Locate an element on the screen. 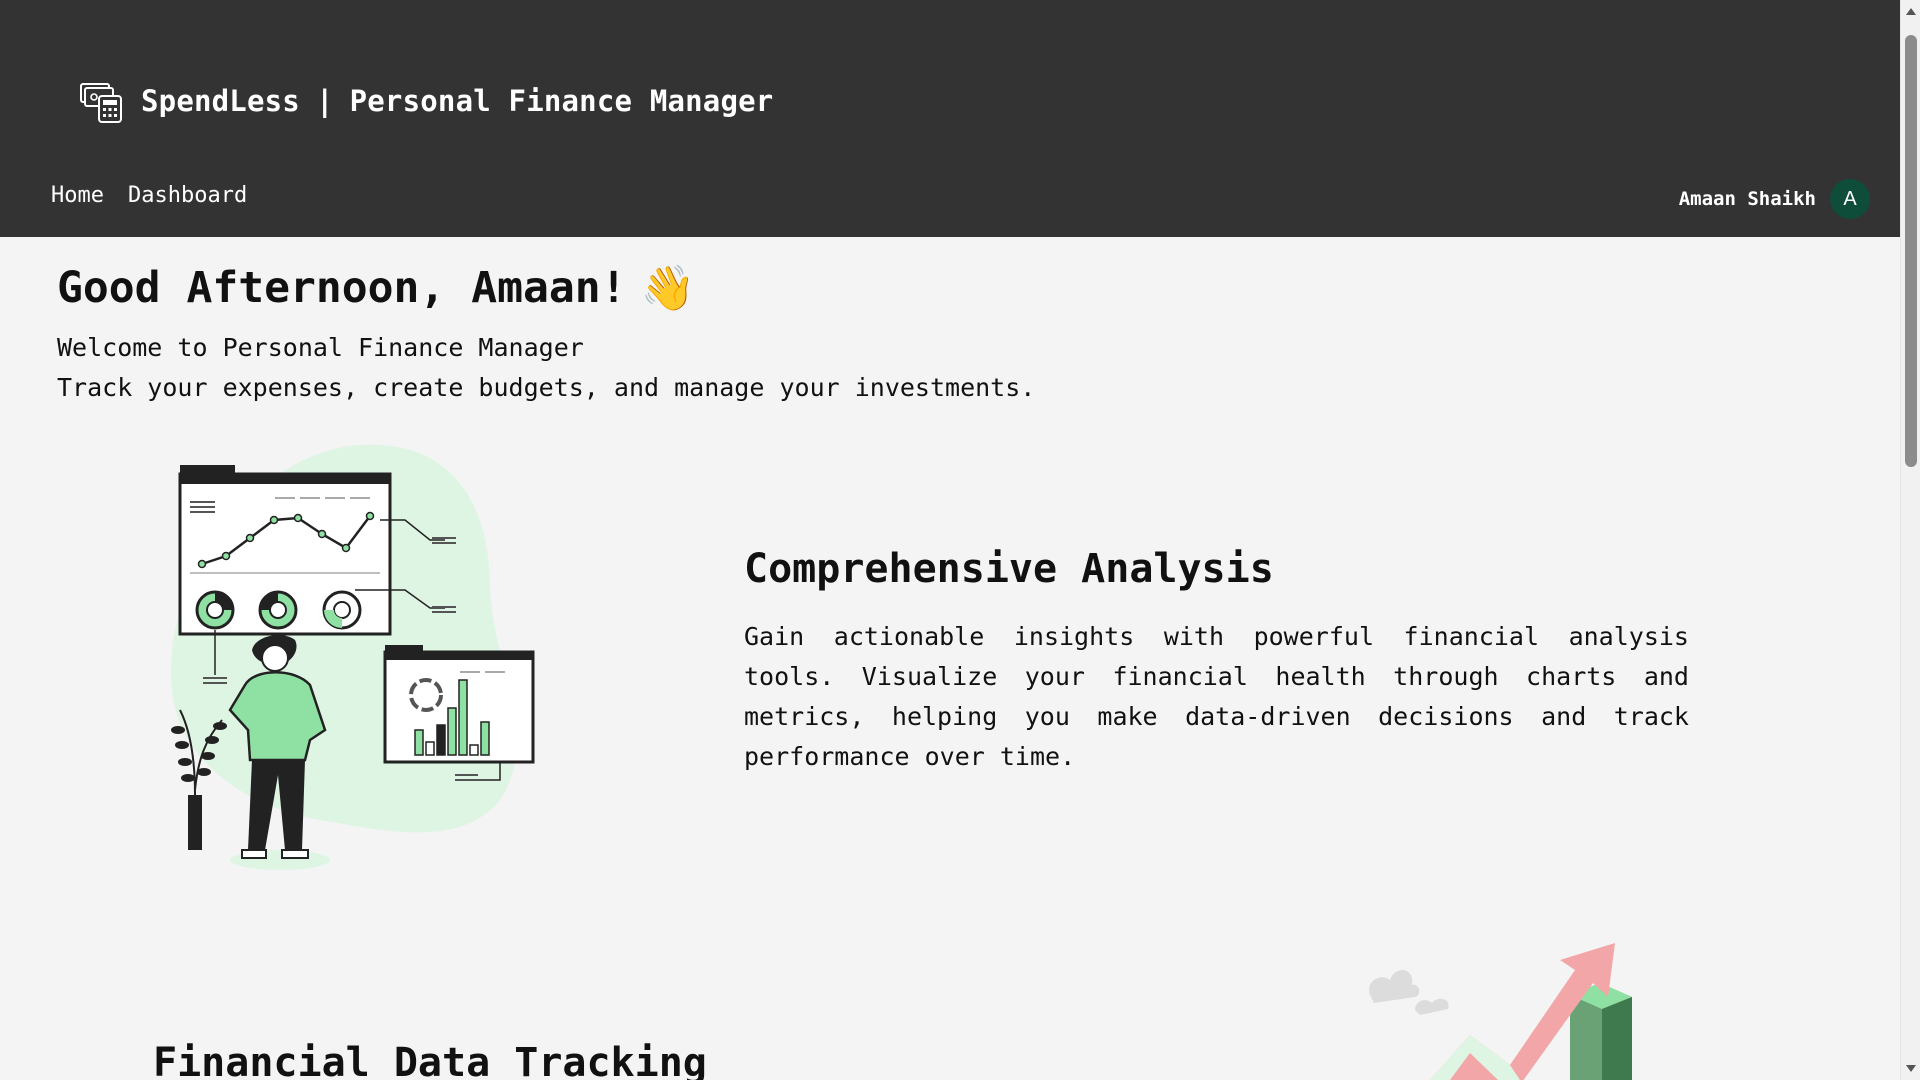 The height and width of the screenshot is (1080, 1920). main-nav: Home Dashboard is located at coordinates (149, 195).